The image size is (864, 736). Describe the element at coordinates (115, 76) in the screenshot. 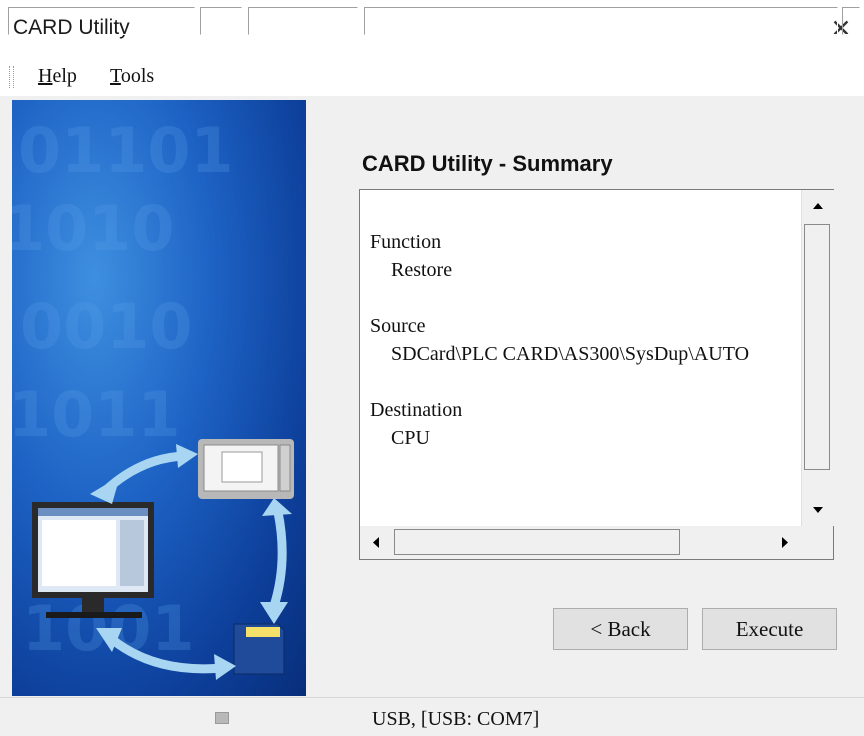

I see `menu-tools-accelerator: T` at that location.